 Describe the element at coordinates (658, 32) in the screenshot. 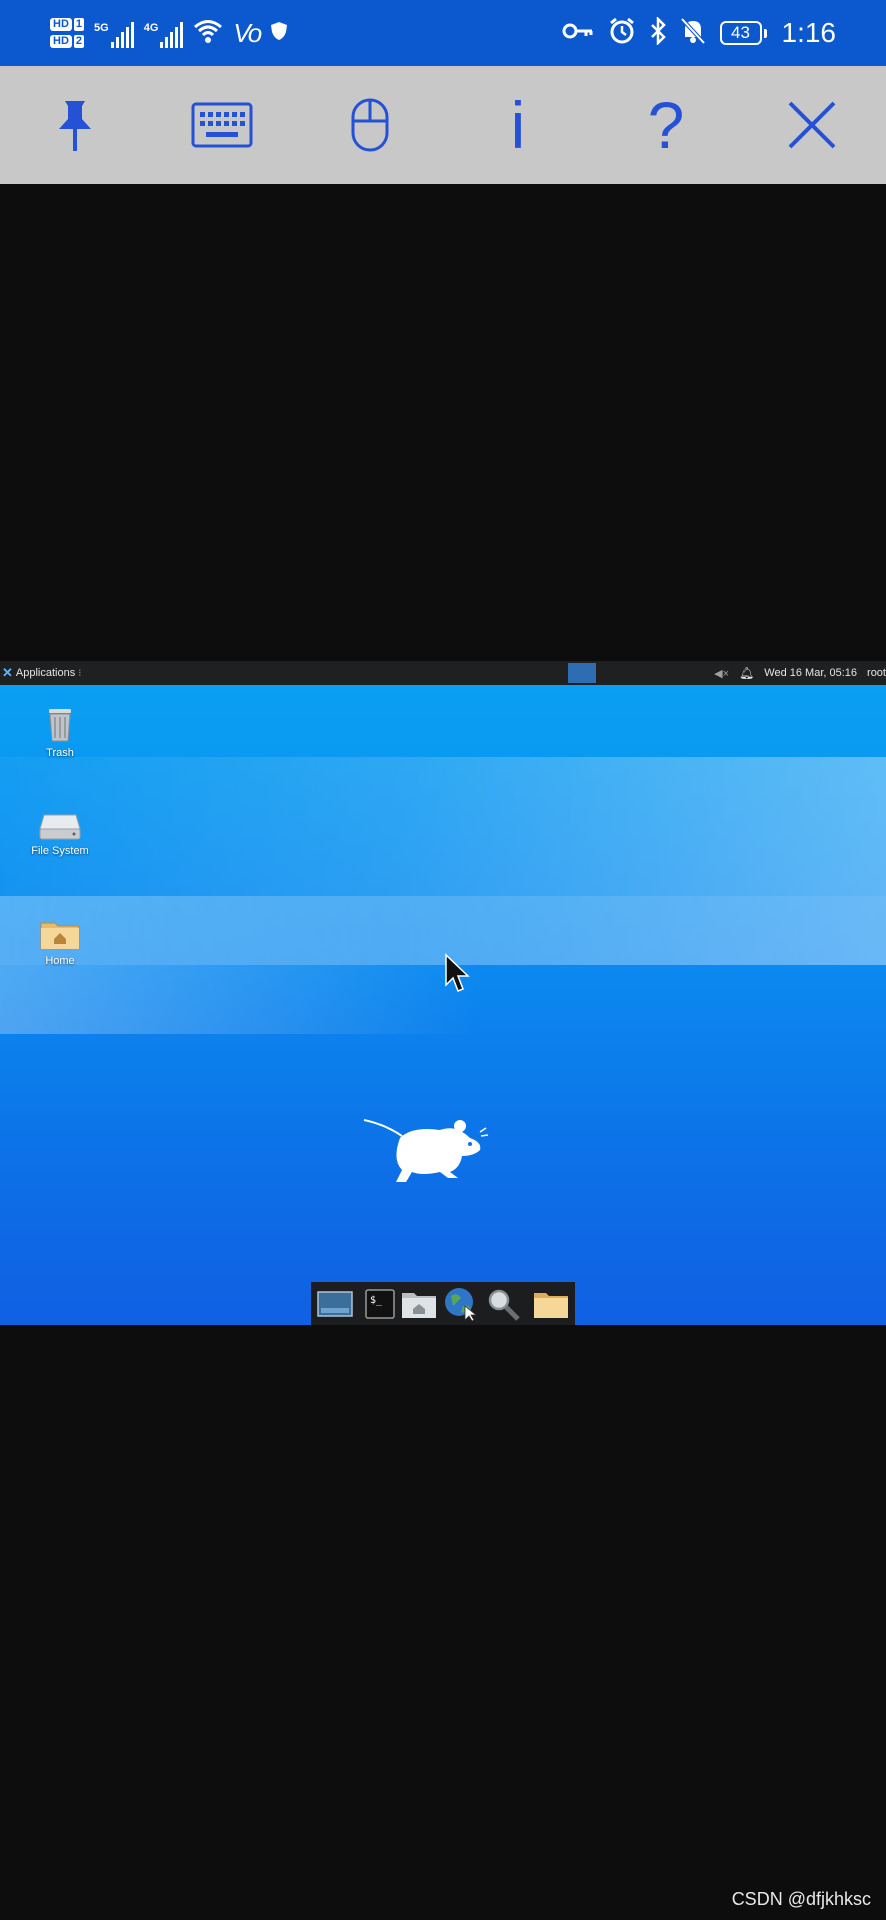

I see `bluetooth-icon` at that location.